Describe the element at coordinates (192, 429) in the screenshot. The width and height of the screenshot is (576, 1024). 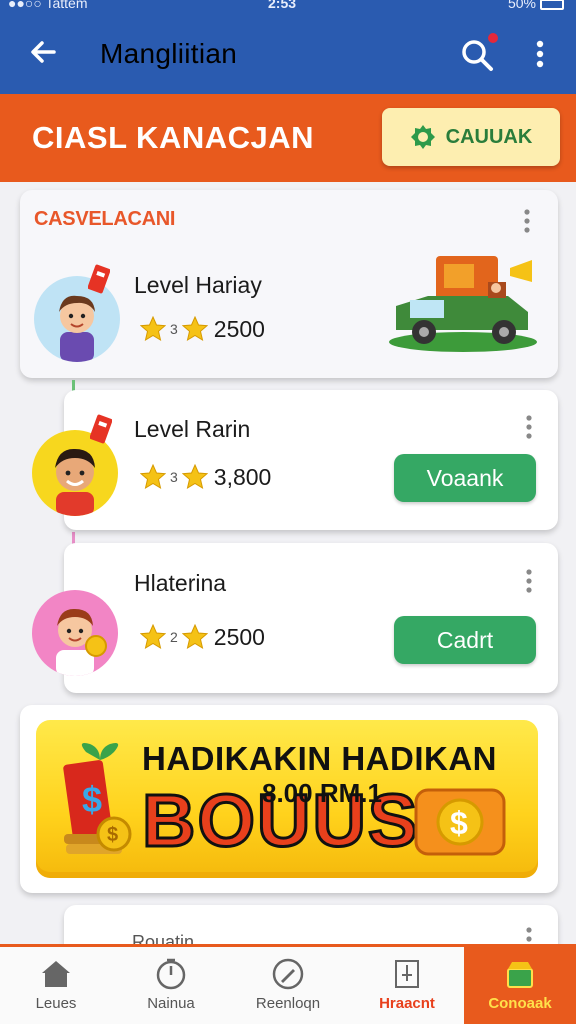
I see `level-title: Level Rarin` at that location.